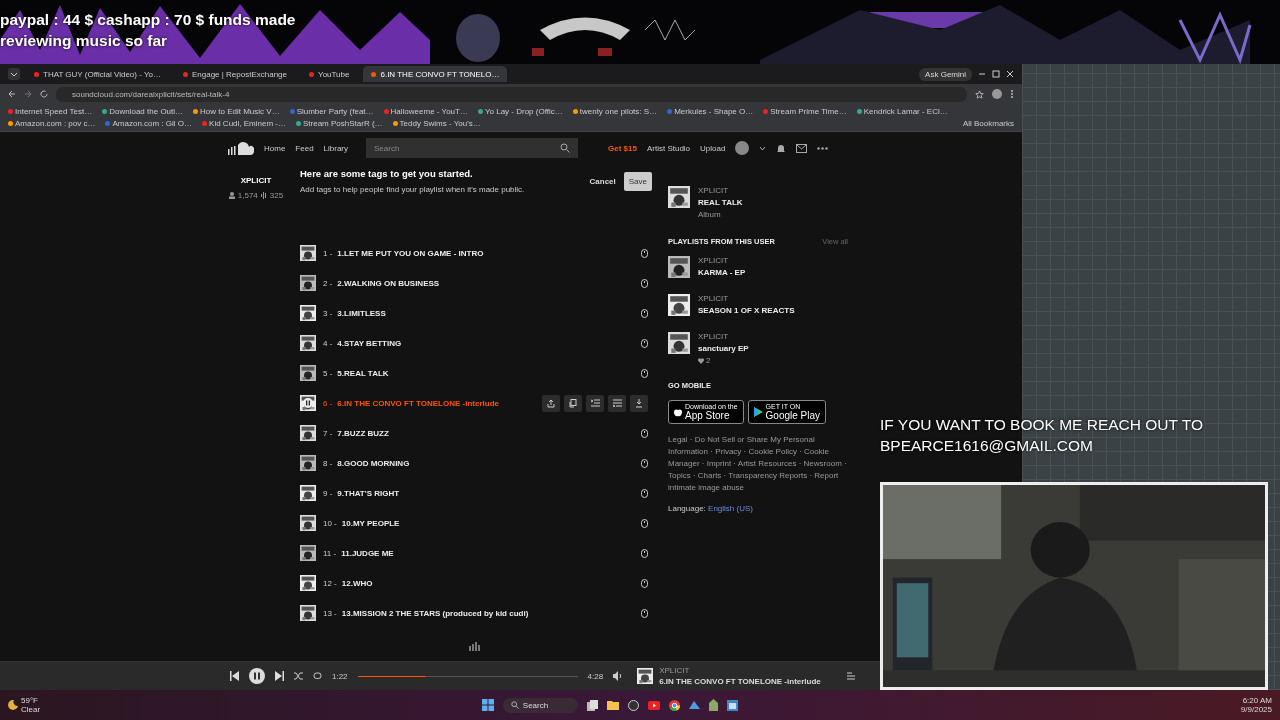  I want to click on track-row: 13 - 13.MISSION 2 THE STARS (produced by kid cudi), so click(476, 613).